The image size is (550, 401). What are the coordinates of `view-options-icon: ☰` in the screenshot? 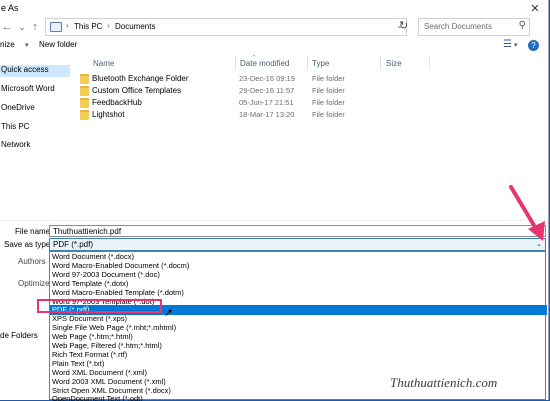 It's located at (507, 44).